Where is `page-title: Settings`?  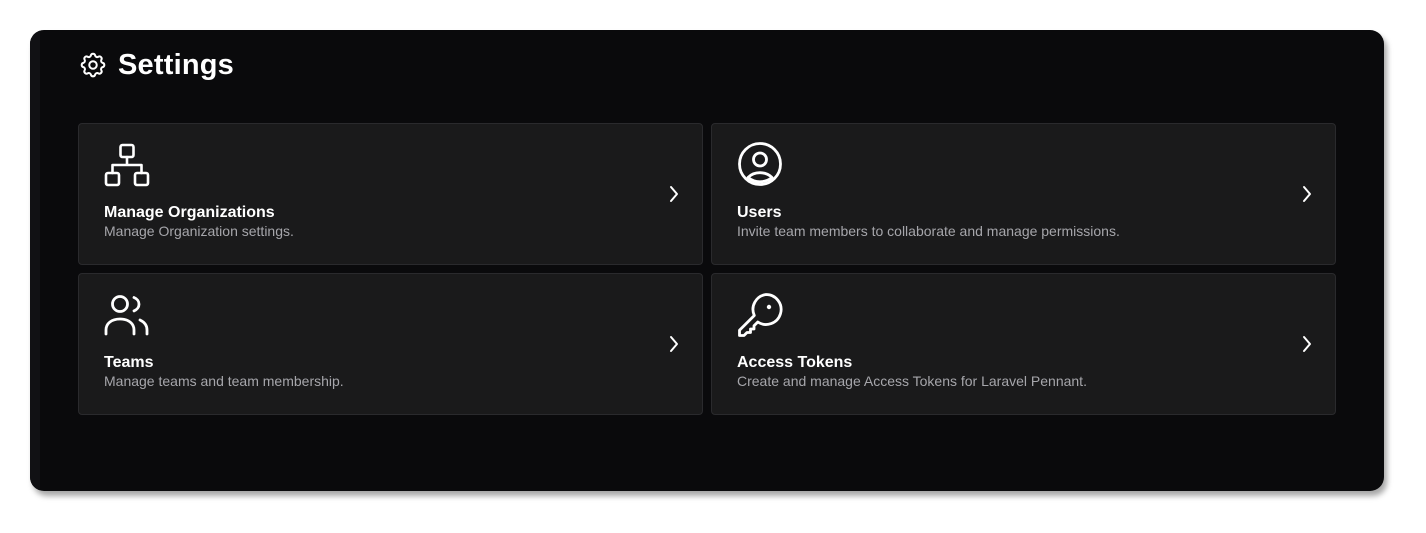
page-title: Settings is located at coordinates (176, 64).